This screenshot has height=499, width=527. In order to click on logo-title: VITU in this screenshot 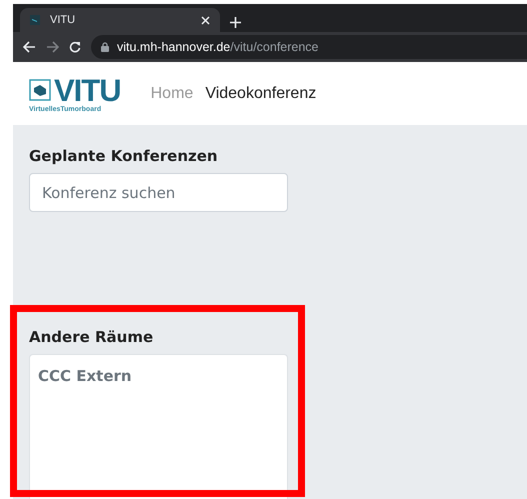, I will do `click(87, 90)`.